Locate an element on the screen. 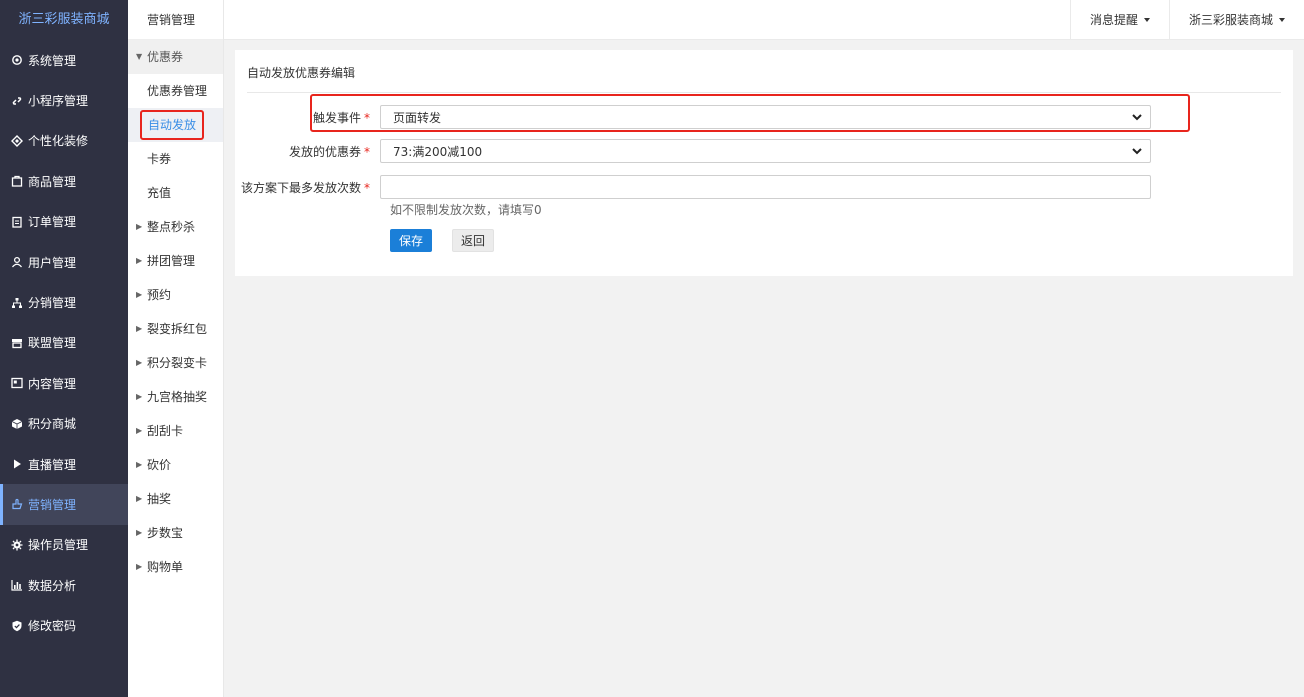 The height and width of the screenshot is (697, 1304). subnav-group-4: ▶ 积分裂变卡 is located at coordinates (175, 363).